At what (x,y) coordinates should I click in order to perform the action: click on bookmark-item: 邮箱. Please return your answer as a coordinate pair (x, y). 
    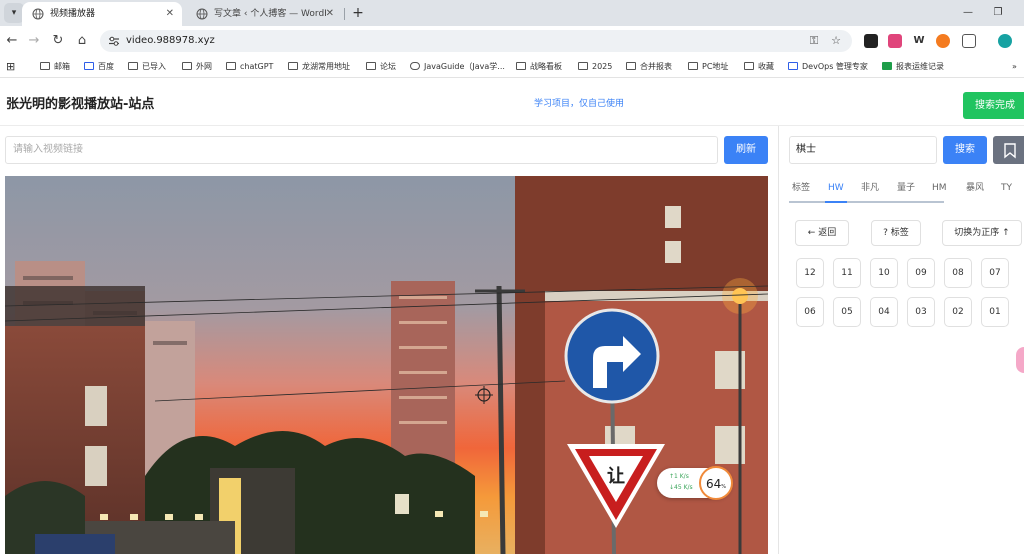
    Looking at the image, I should click on (55, 67).